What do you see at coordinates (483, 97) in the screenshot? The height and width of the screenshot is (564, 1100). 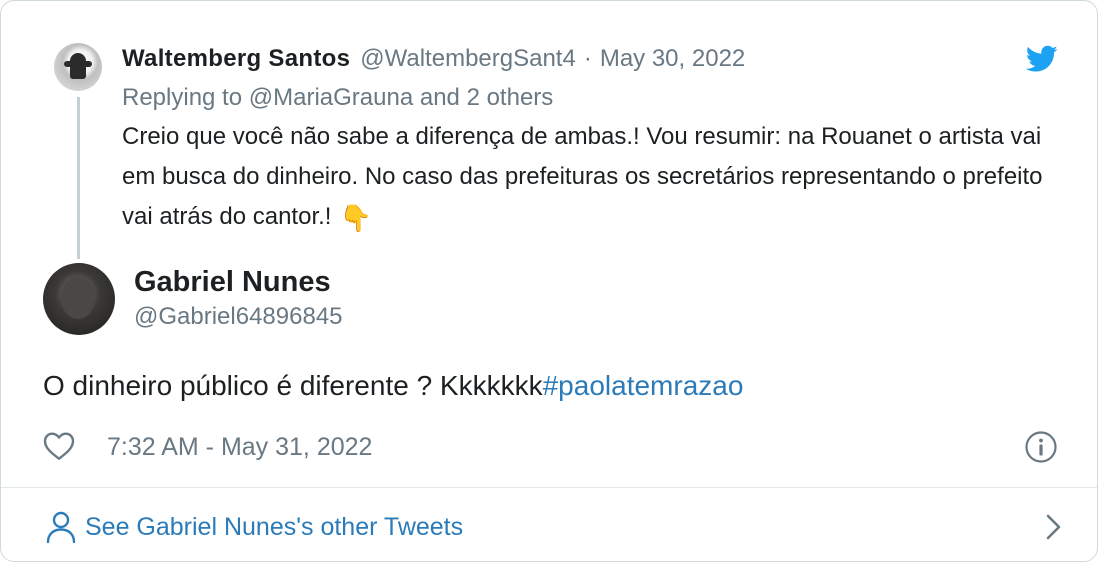 I see `replying-others: and 2 others` at bounding box center [483, 97].